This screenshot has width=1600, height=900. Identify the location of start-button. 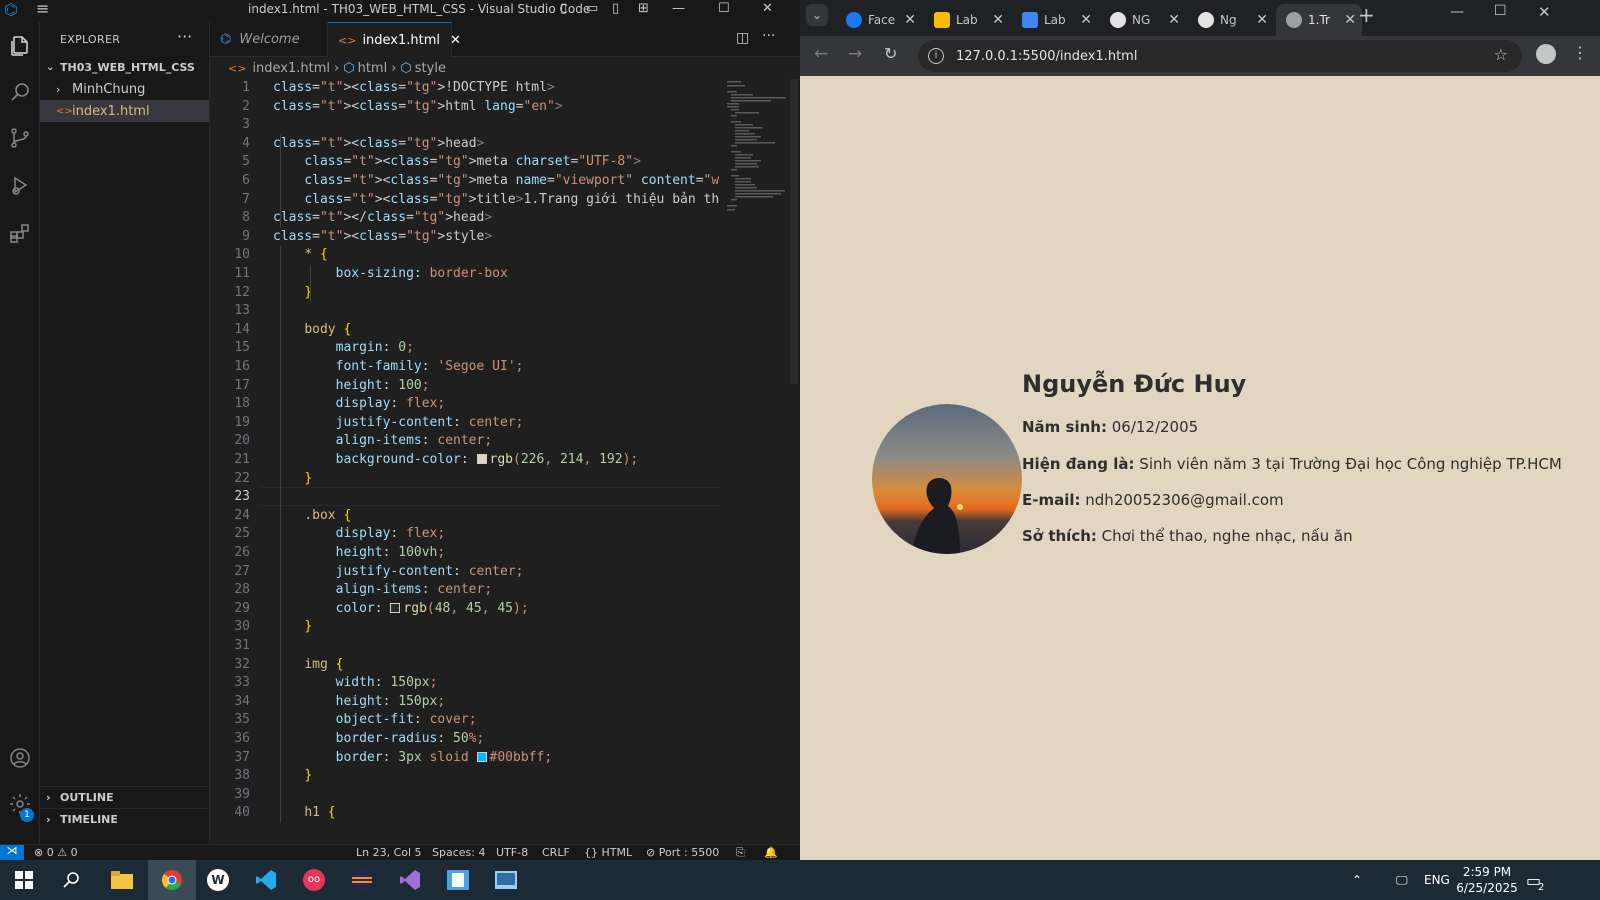
(24, 880).